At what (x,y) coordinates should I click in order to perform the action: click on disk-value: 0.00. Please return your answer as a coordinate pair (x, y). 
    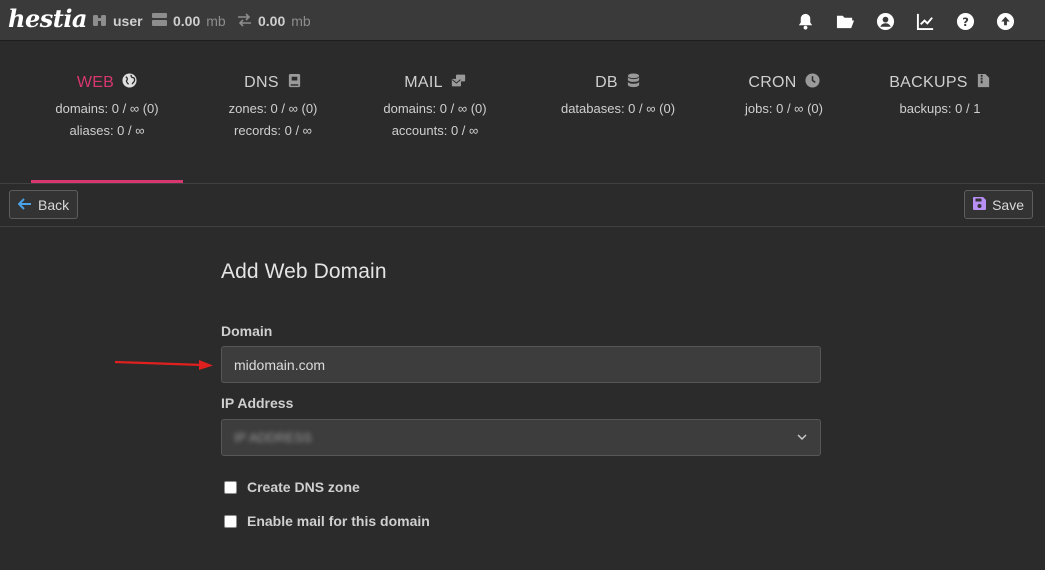
    Looking at the image, I should click on (187, 21).